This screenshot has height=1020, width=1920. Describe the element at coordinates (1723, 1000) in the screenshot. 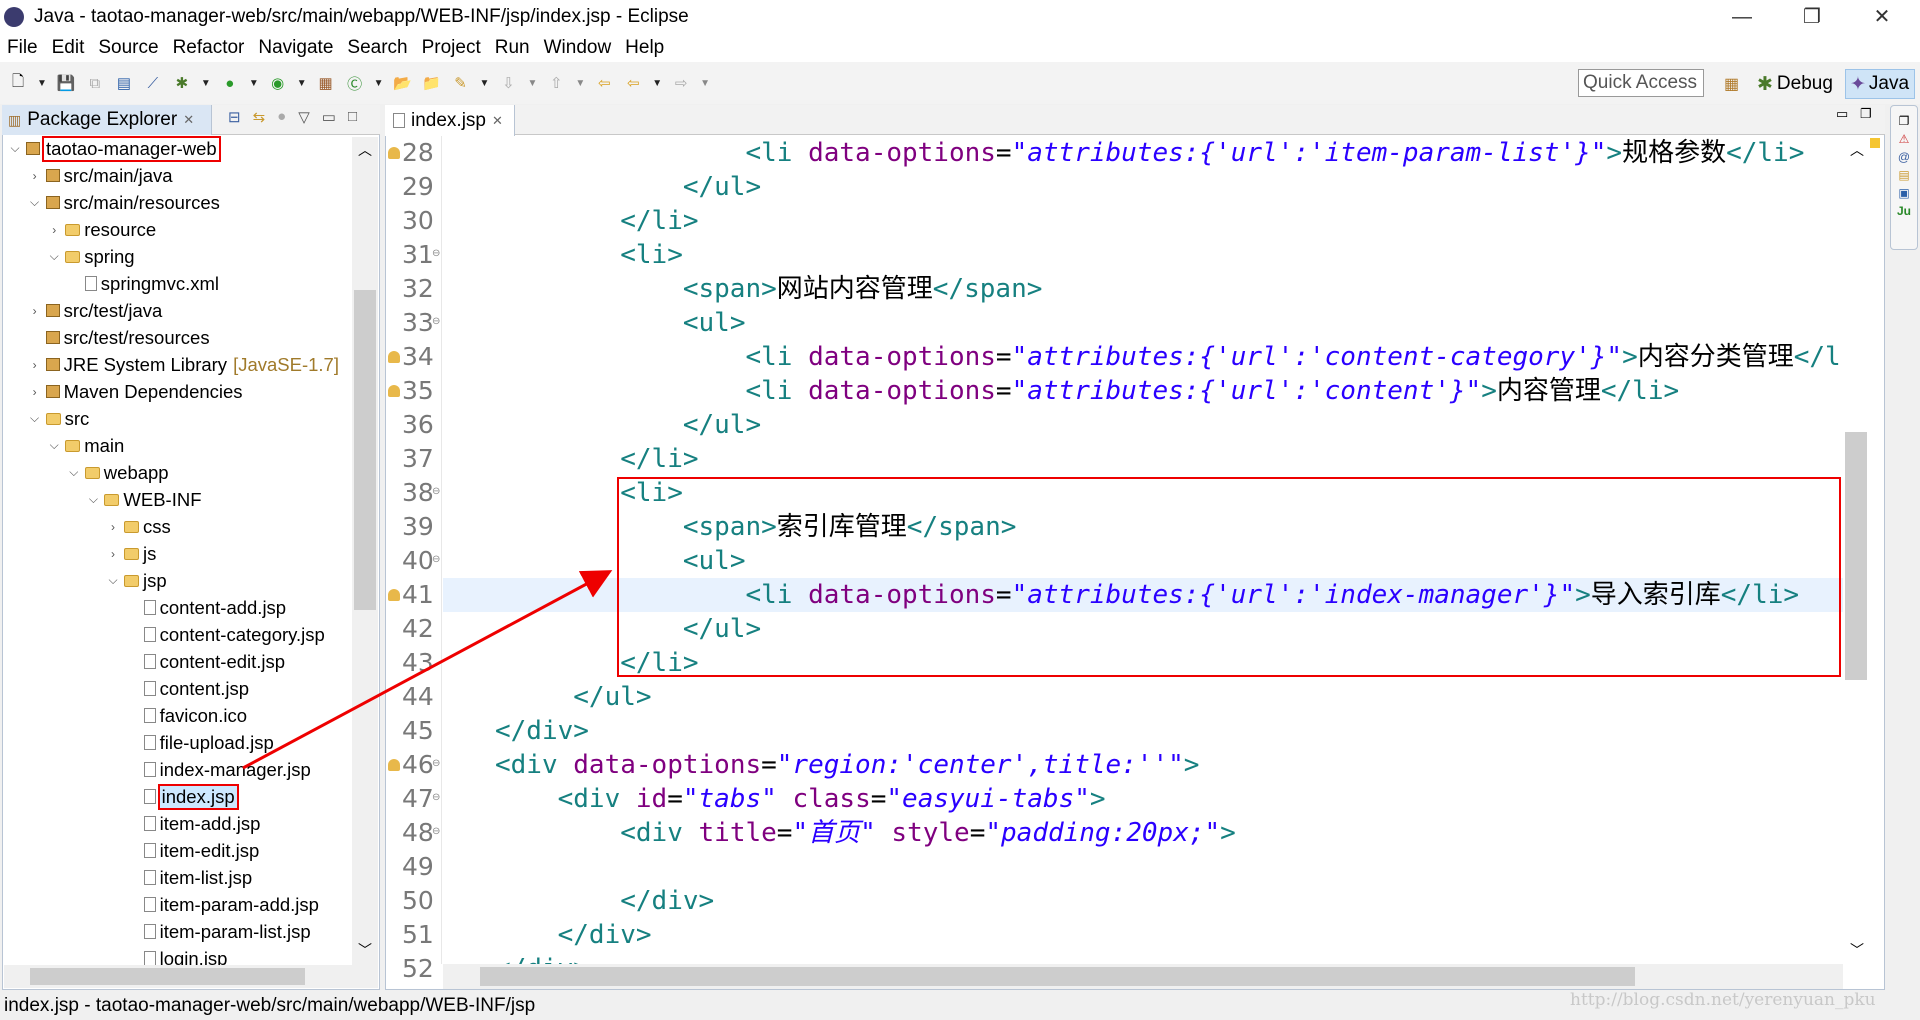

I see `watermark: http://blog.csdn.net/yerenyuan_pku` at that location.